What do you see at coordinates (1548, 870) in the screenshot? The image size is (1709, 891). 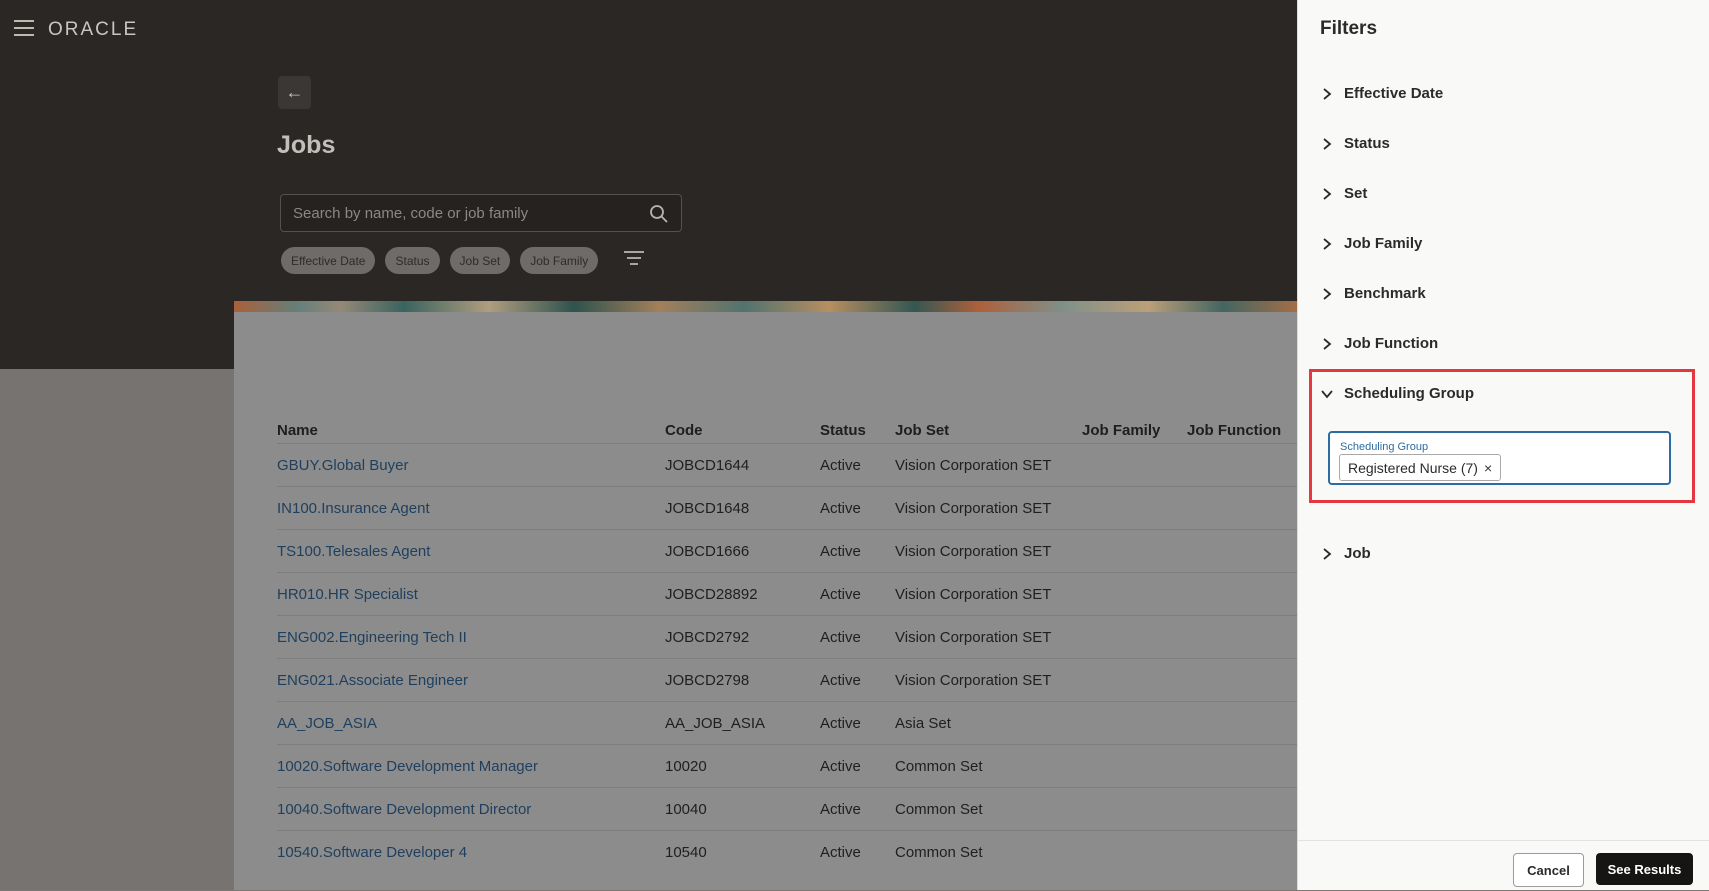 I see `cancel-button: Cancel` at bounding box center [1548, 870].